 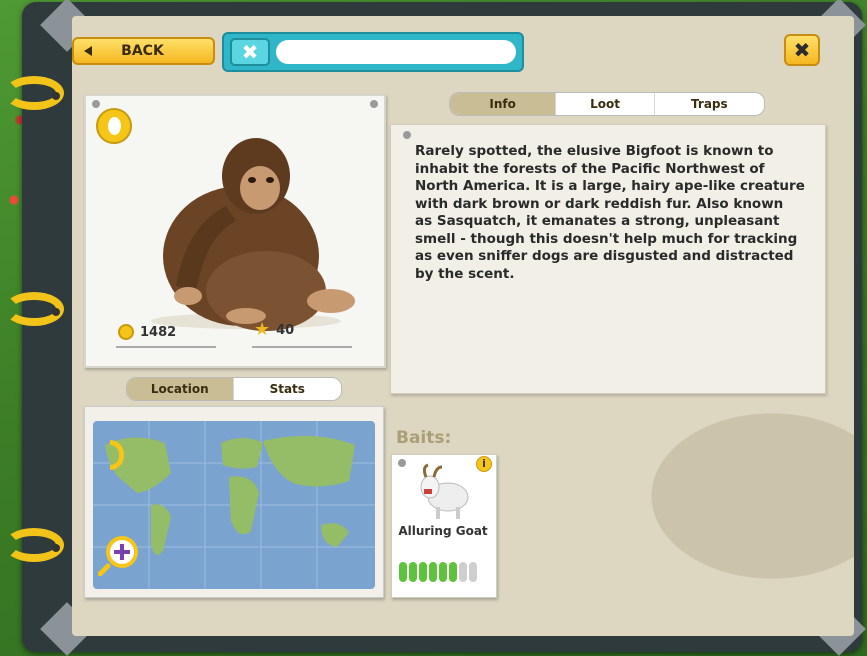 What do you see at coordinates (484, 464) in the screenshot?
I see `info-icon: i` at bounding box center [484, 464].